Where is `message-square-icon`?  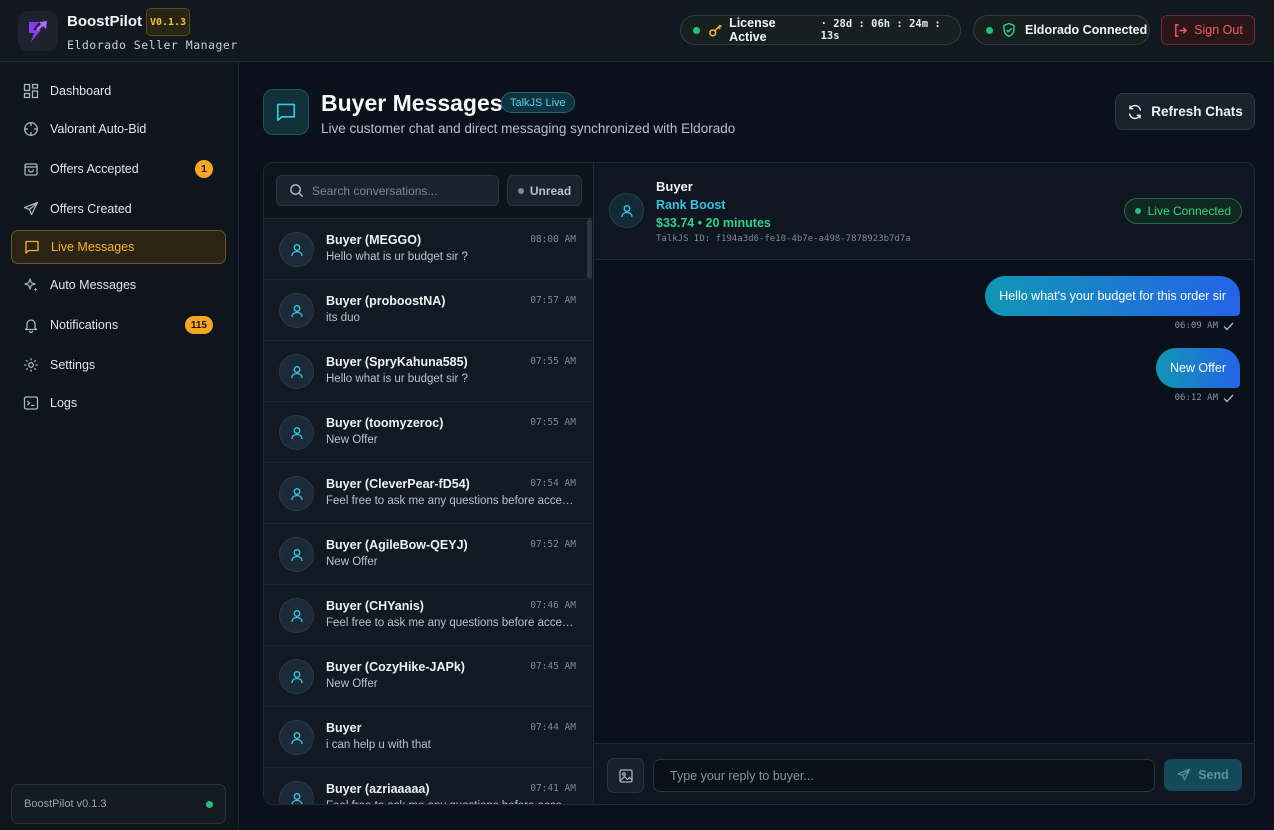 message-square-icon is located at coordinates (286, 112).